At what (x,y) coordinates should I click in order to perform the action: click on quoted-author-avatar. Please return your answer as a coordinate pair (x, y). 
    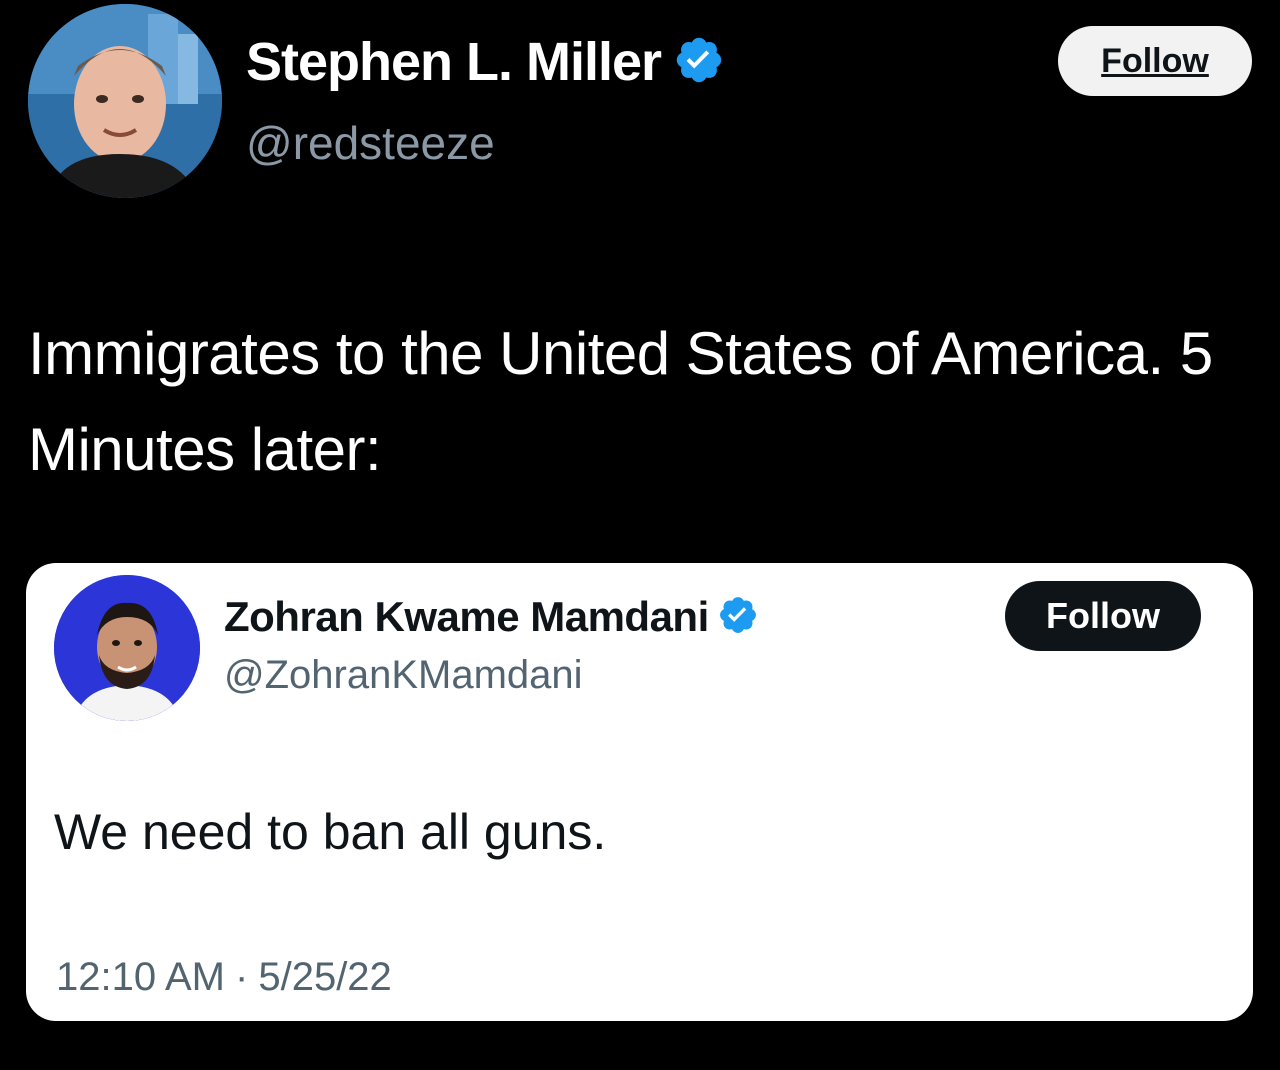
    Looking at the image, I should click on (127, 648).